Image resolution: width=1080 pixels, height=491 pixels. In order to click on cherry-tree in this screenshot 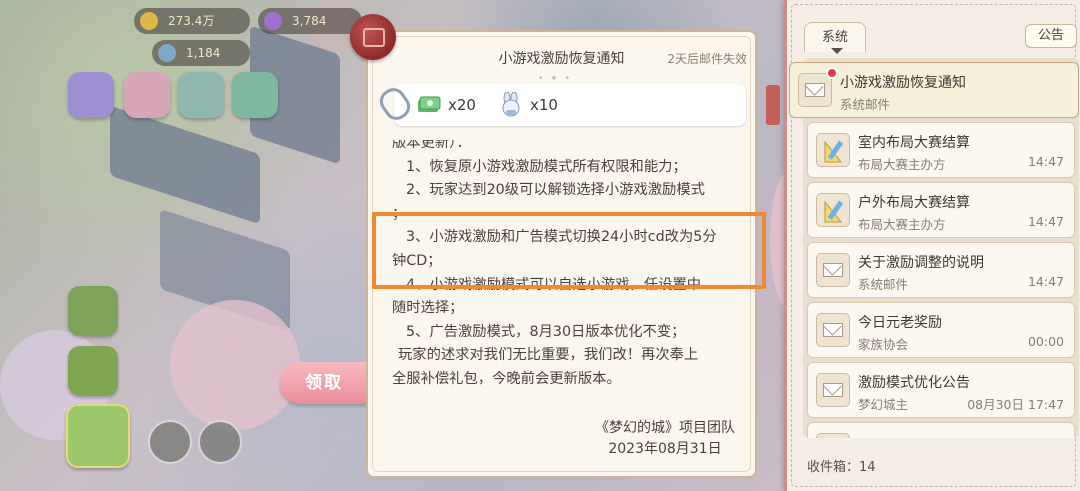, I will do `click(235, 365)`.